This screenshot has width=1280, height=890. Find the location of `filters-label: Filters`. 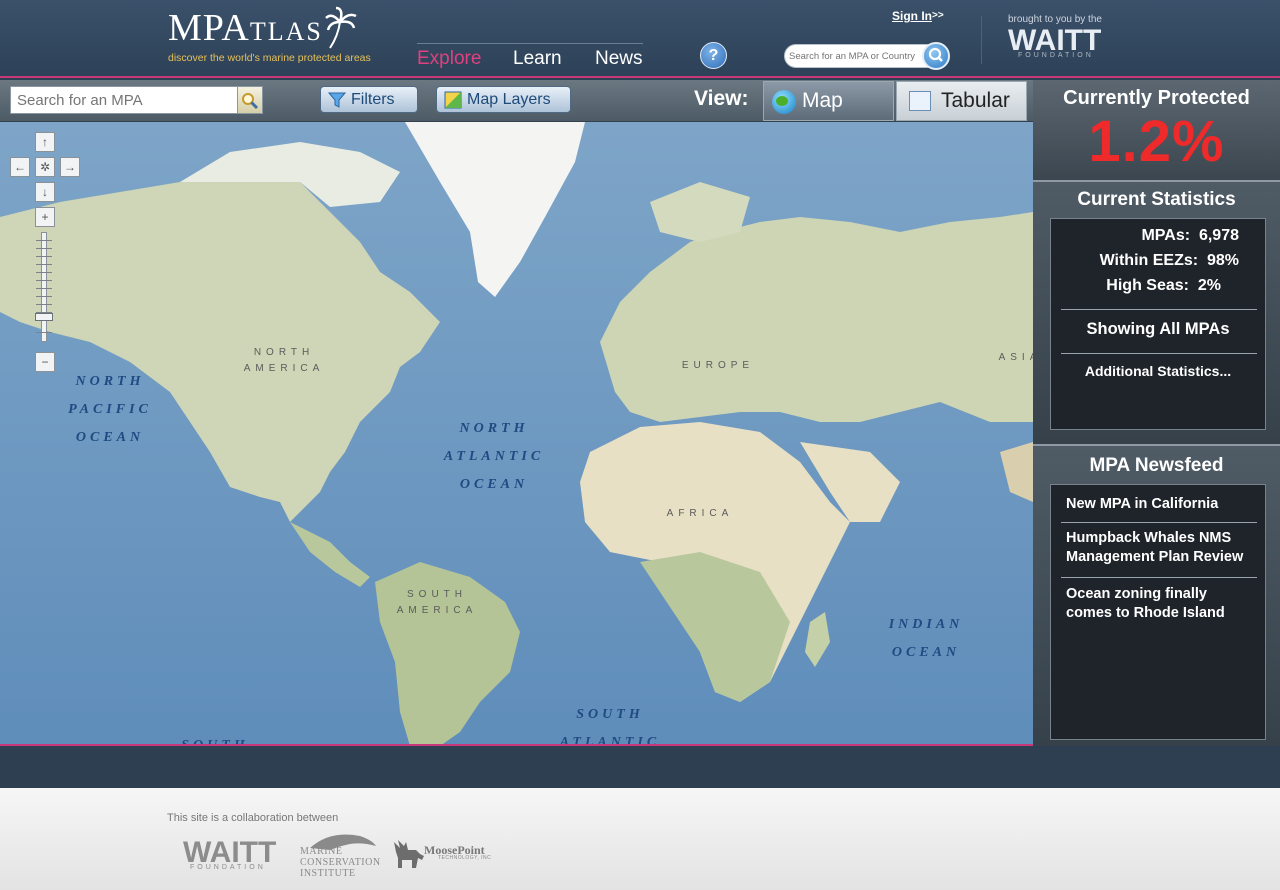

filters-label: Filters is located at coordinates (373, 99).